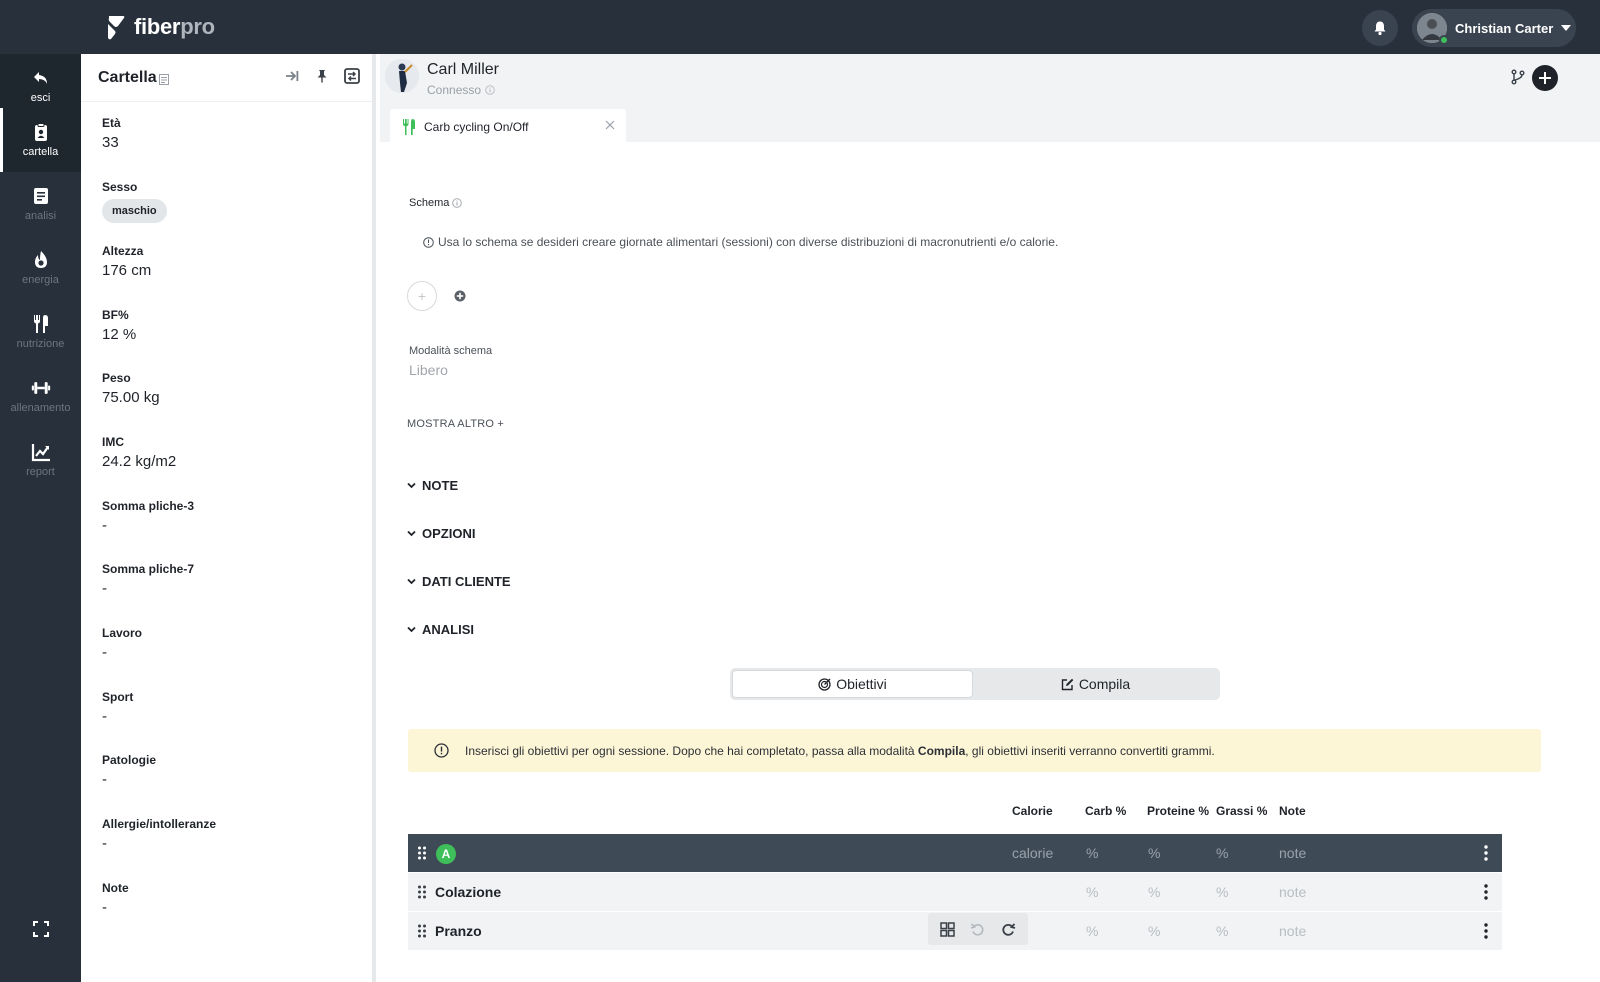  What do you see at coordinates (1380, 28) in the screenshot?
I see `notifications-button` at bounding box center [1380, 28].